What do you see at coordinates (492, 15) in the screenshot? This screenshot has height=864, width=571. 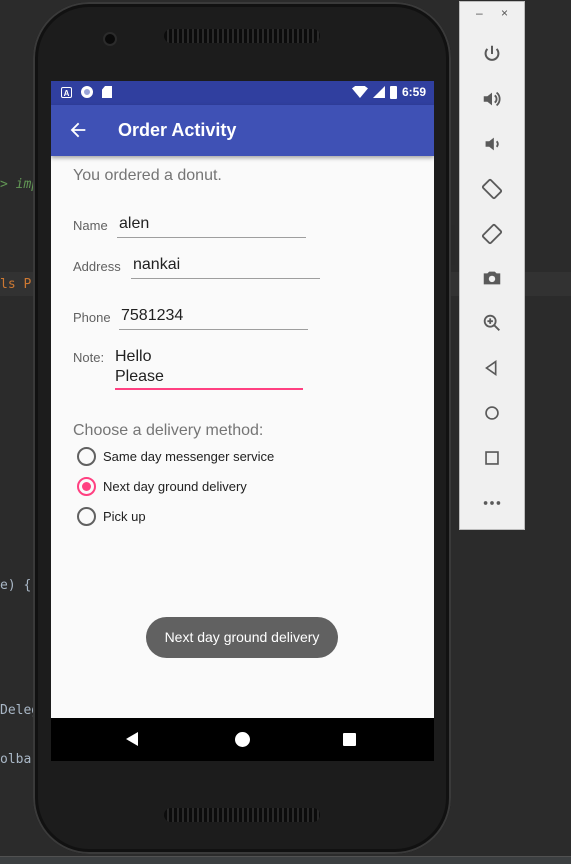 I see `panel-titlebar: – ×` at bounding box center [492, 15].